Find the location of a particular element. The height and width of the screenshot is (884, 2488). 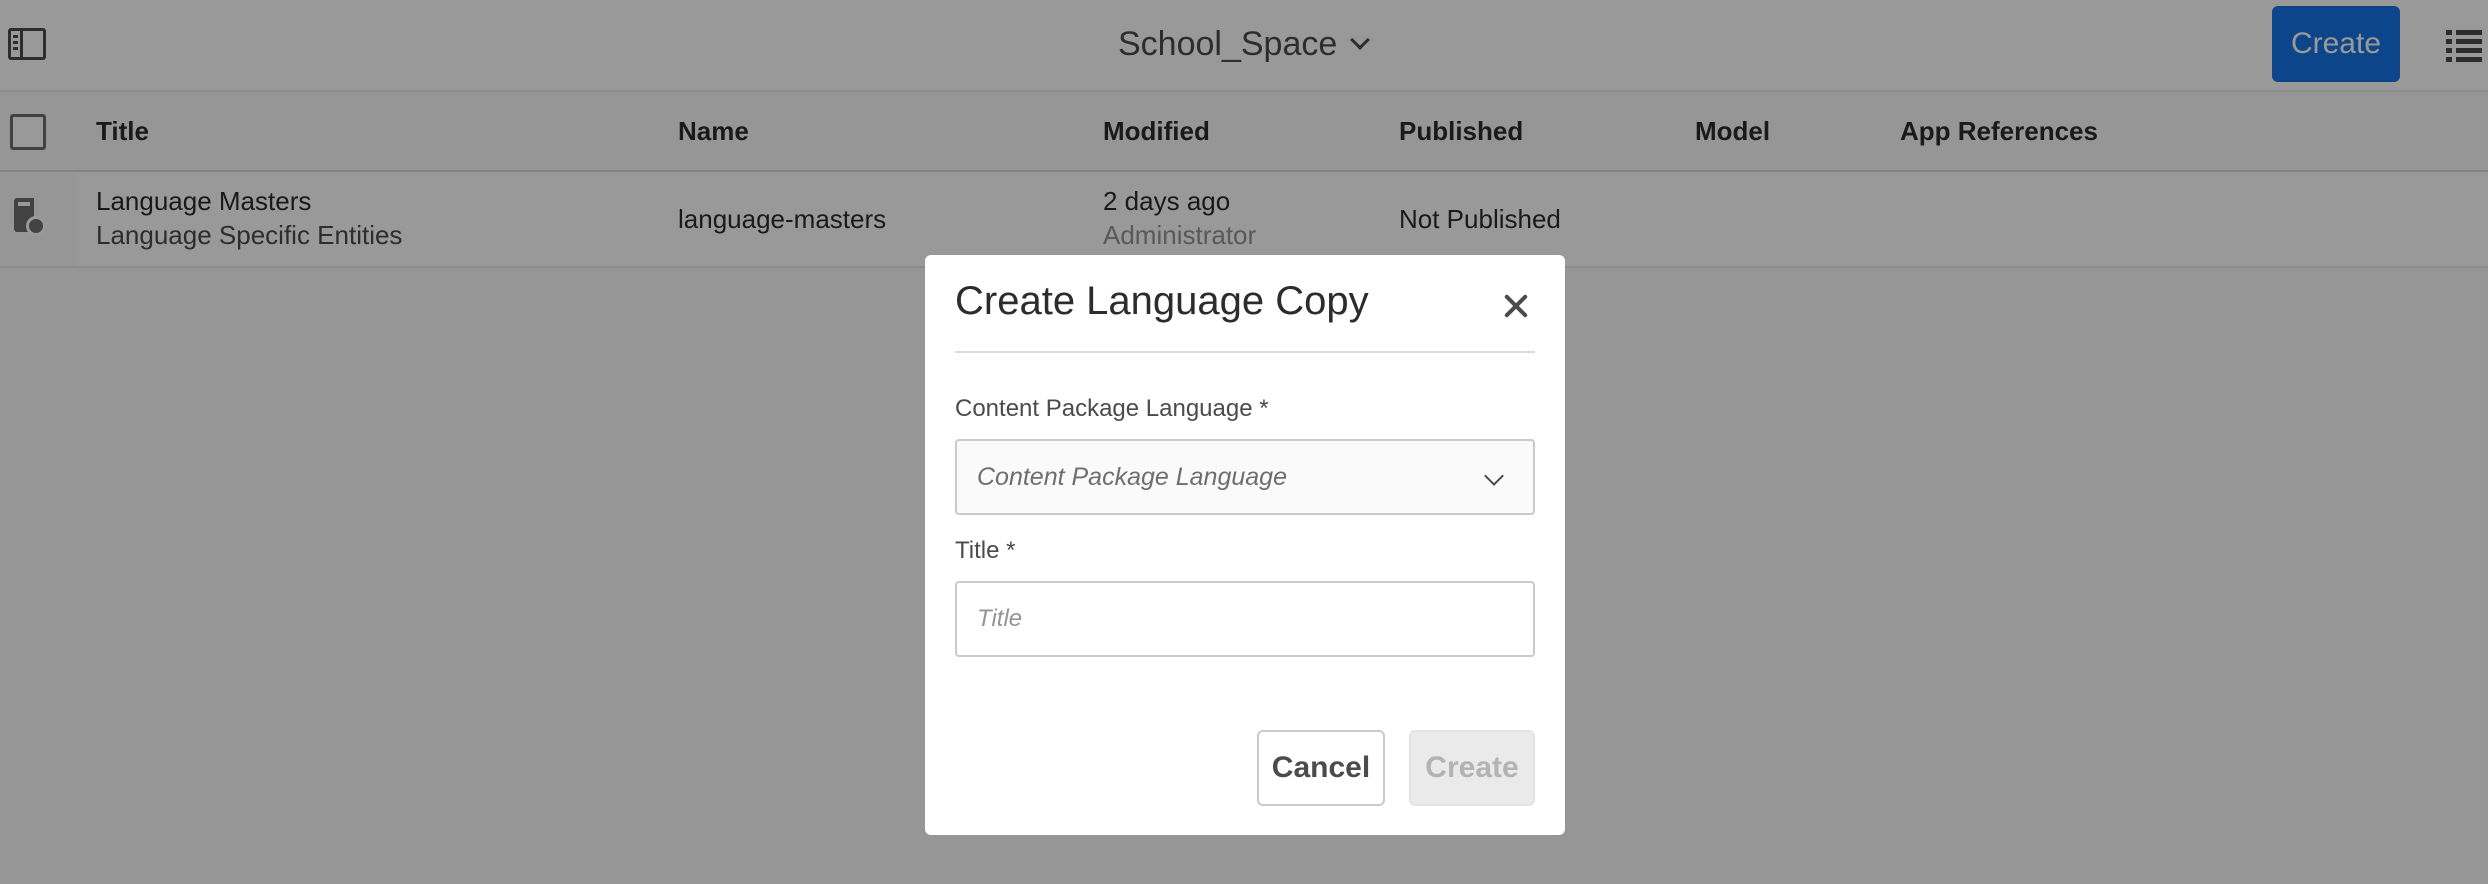

dialog-title: Create Language Copy is located at coordinates (1162, 301).